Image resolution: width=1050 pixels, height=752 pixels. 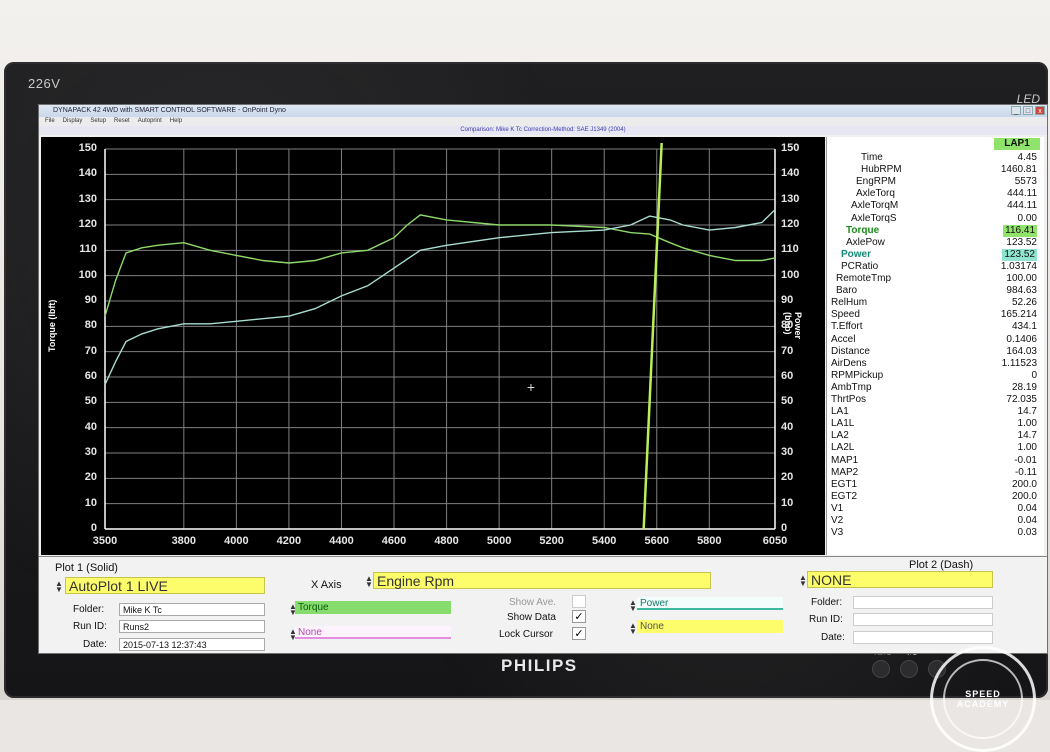 What do you see at coordinates (543, 121) in the screenshot?
I see `menu-bar: File Display Setup Reset Autoprint Help` at bounding box center [543, 121].